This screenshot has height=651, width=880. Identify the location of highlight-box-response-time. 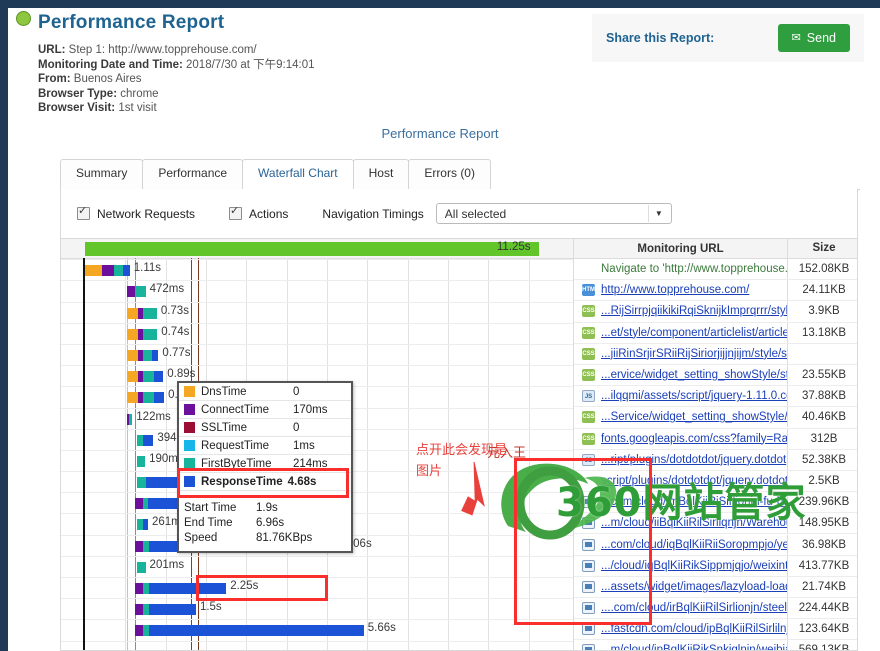
(263, 483).